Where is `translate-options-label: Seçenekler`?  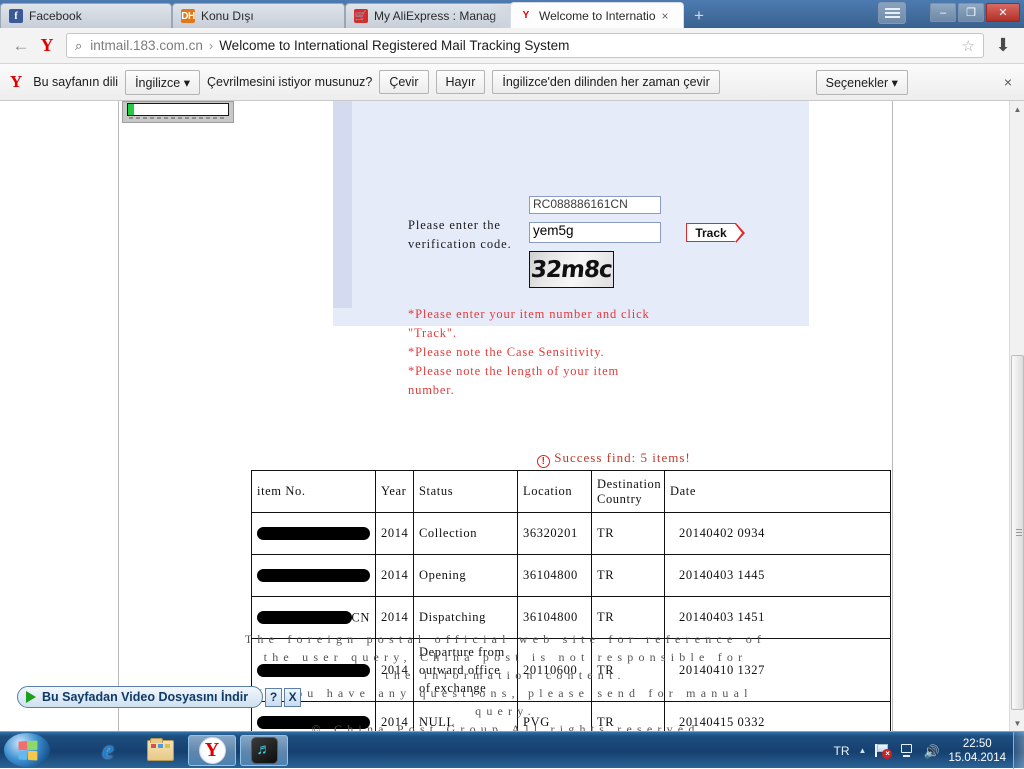
translate-options-label: Seçenekler is located at coordinates (857, 82).